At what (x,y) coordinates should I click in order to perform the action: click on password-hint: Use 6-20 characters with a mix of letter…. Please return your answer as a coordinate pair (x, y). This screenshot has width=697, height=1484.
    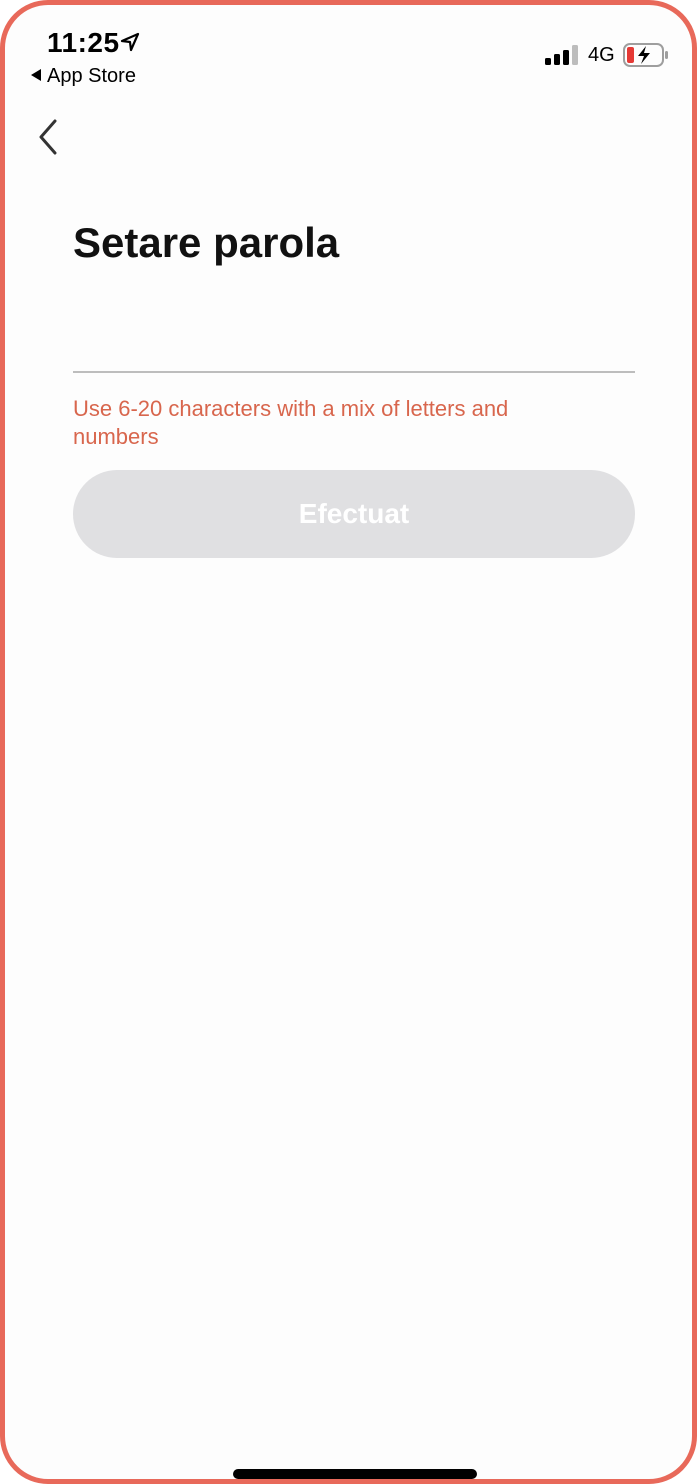
    Looking at the image, I should click on (291, 422).